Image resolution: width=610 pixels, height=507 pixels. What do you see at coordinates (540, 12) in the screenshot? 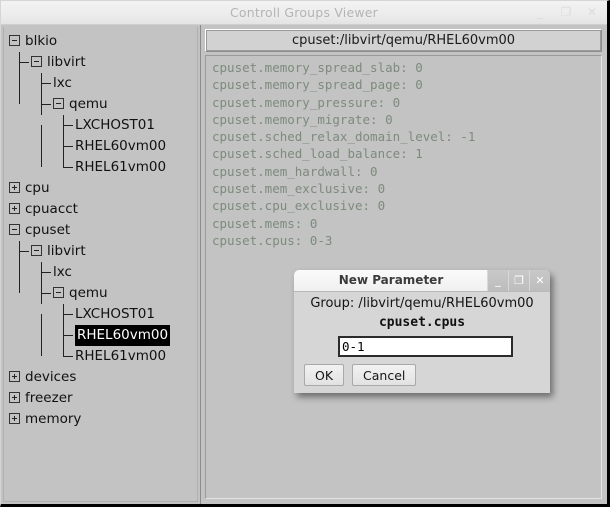
I see `minimize-icon: _` at bounding box center [540, 12].